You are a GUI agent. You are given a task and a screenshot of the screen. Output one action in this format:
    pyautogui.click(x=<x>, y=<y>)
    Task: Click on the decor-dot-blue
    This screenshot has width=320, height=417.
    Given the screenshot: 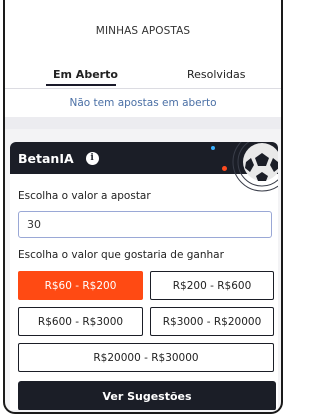 What is the action you would take?
    pyautogui.click(x=213, y=148)
    